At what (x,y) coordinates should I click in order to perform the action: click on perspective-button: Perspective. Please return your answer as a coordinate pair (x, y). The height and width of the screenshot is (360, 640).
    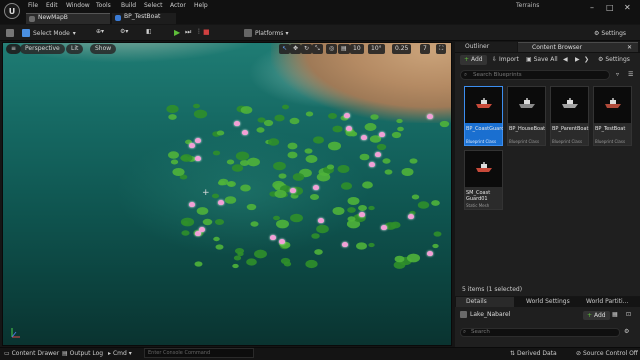
    Looking at the image, I should click on (42, 49).